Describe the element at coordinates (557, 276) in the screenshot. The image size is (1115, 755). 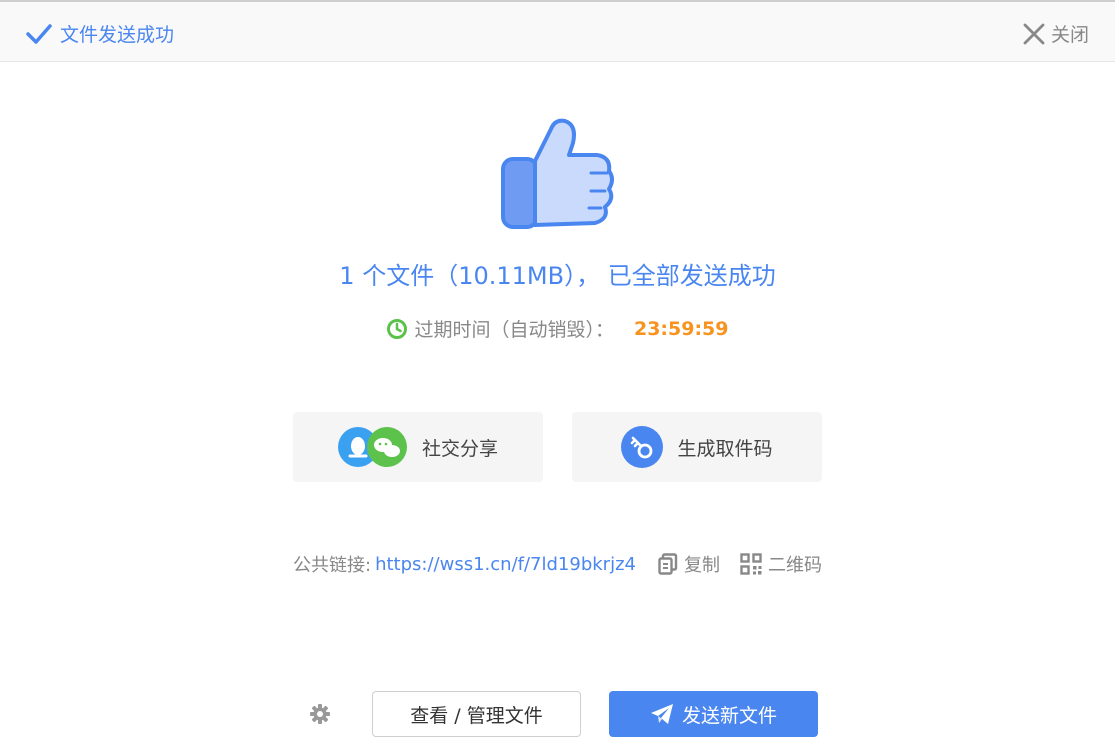
I see `send-result-headline: 1 个文件（10.11MB）， 已全部发送成功` at that location.